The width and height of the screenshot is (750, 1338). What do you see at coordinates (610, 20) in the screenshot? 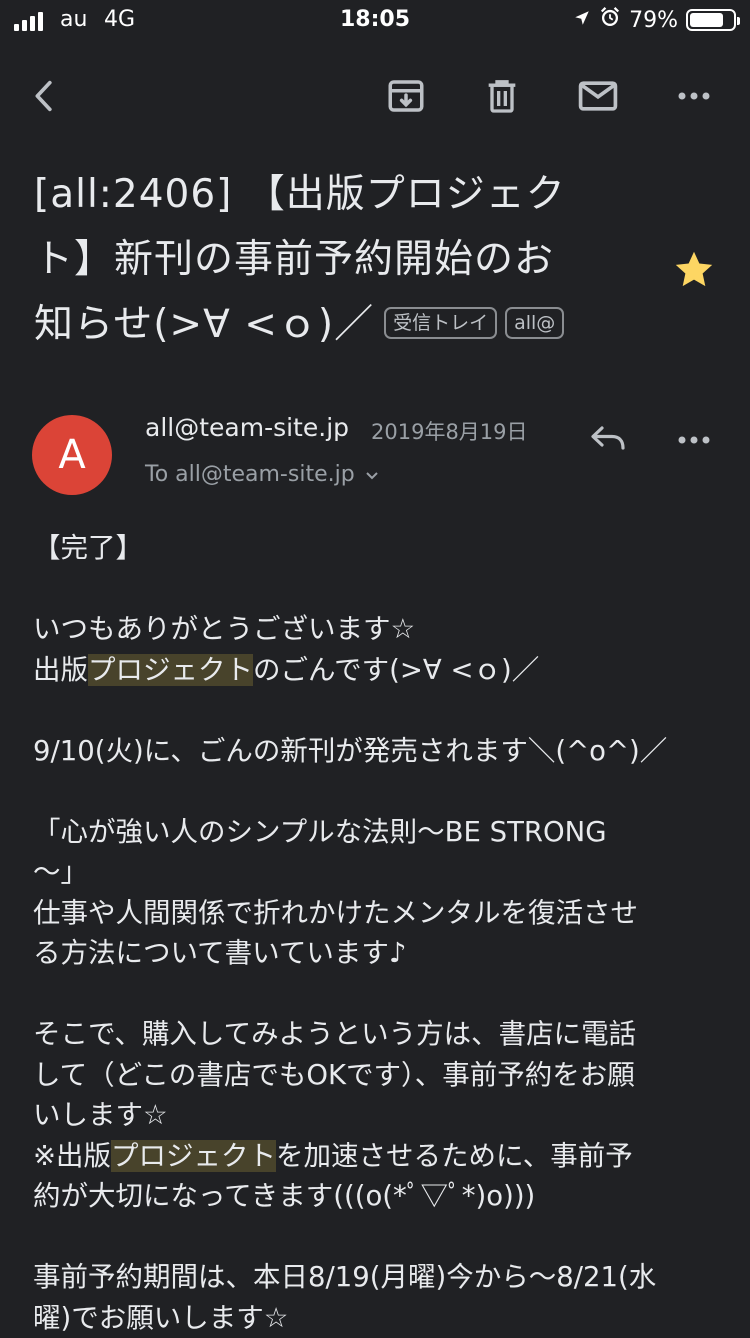
I see `alarm-clock-icon` at bounding box center [610, 20].